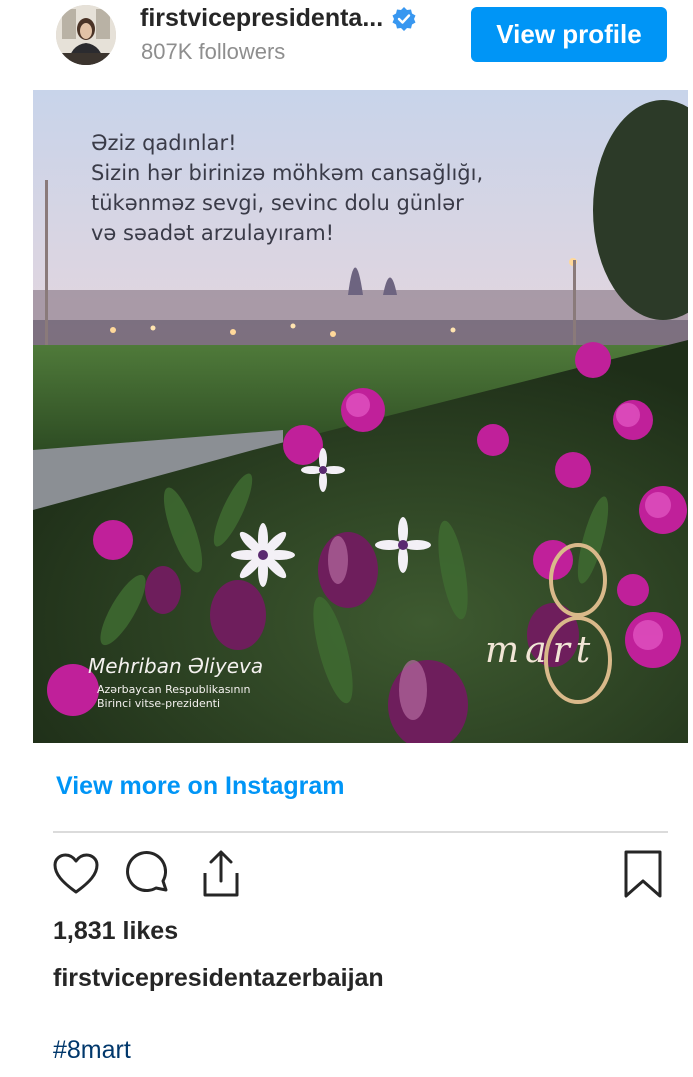  Describe the element at coordinates (213, 51) in the screenshot. I see `followers-count: 807K followers` at that location.